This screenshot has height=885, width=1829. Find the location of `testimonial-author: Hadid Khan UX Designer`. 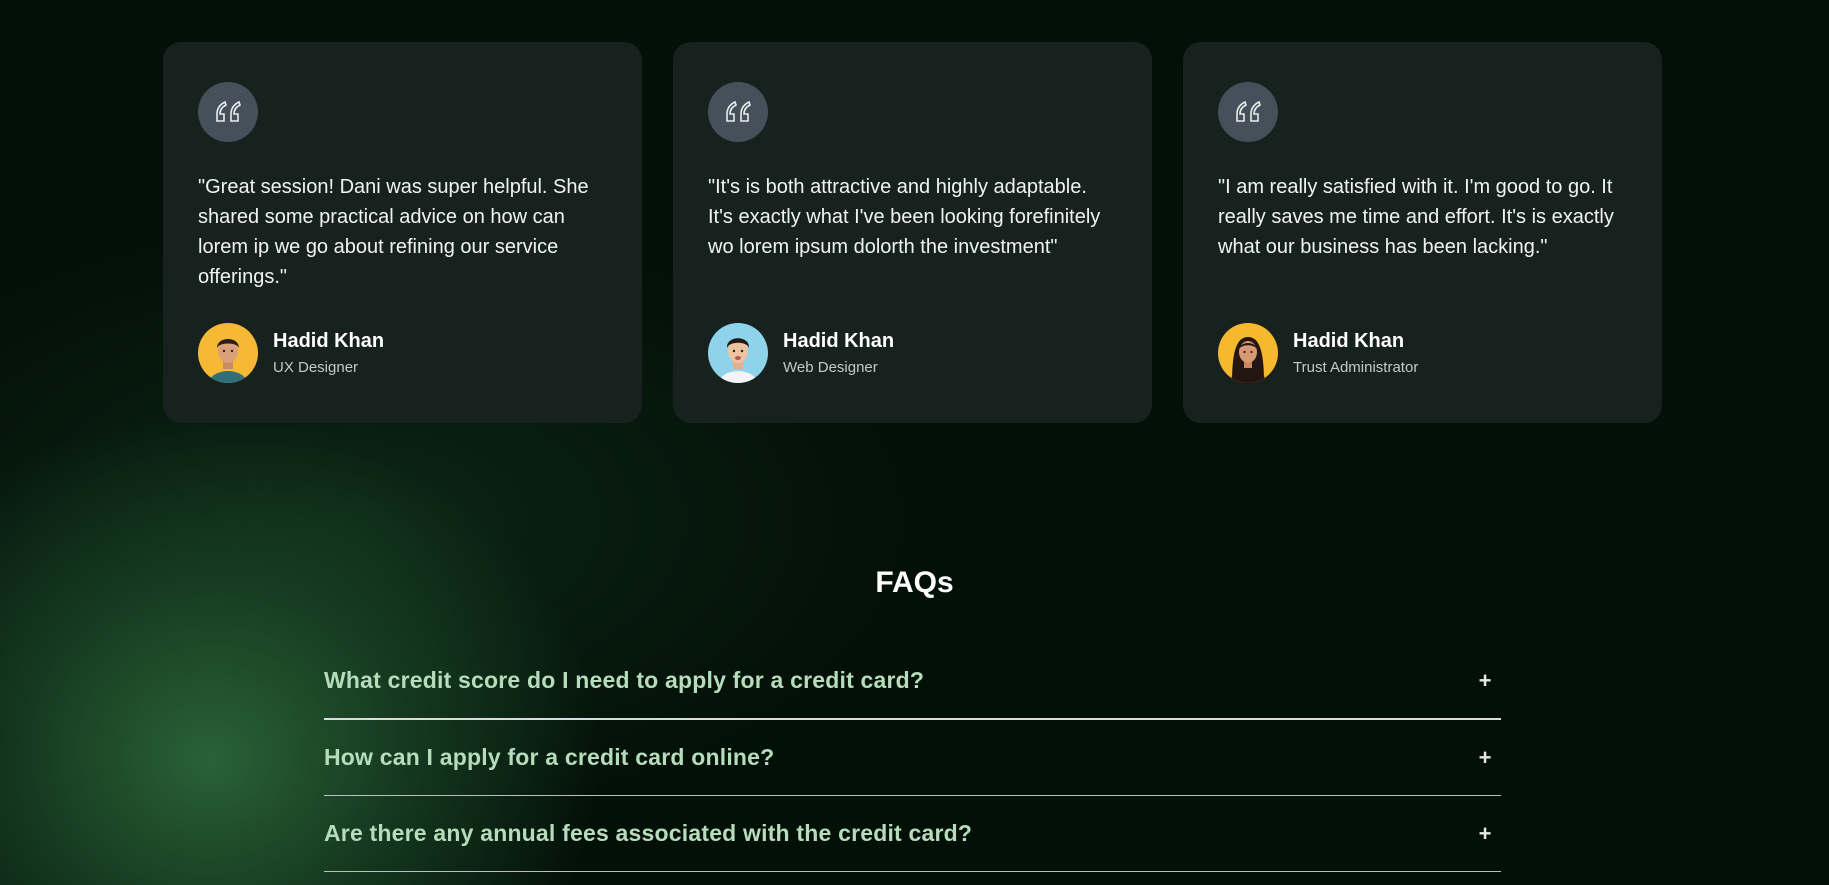

testimonial-author: Hadid Khan UX Designer is located at coordinates (291, 353).